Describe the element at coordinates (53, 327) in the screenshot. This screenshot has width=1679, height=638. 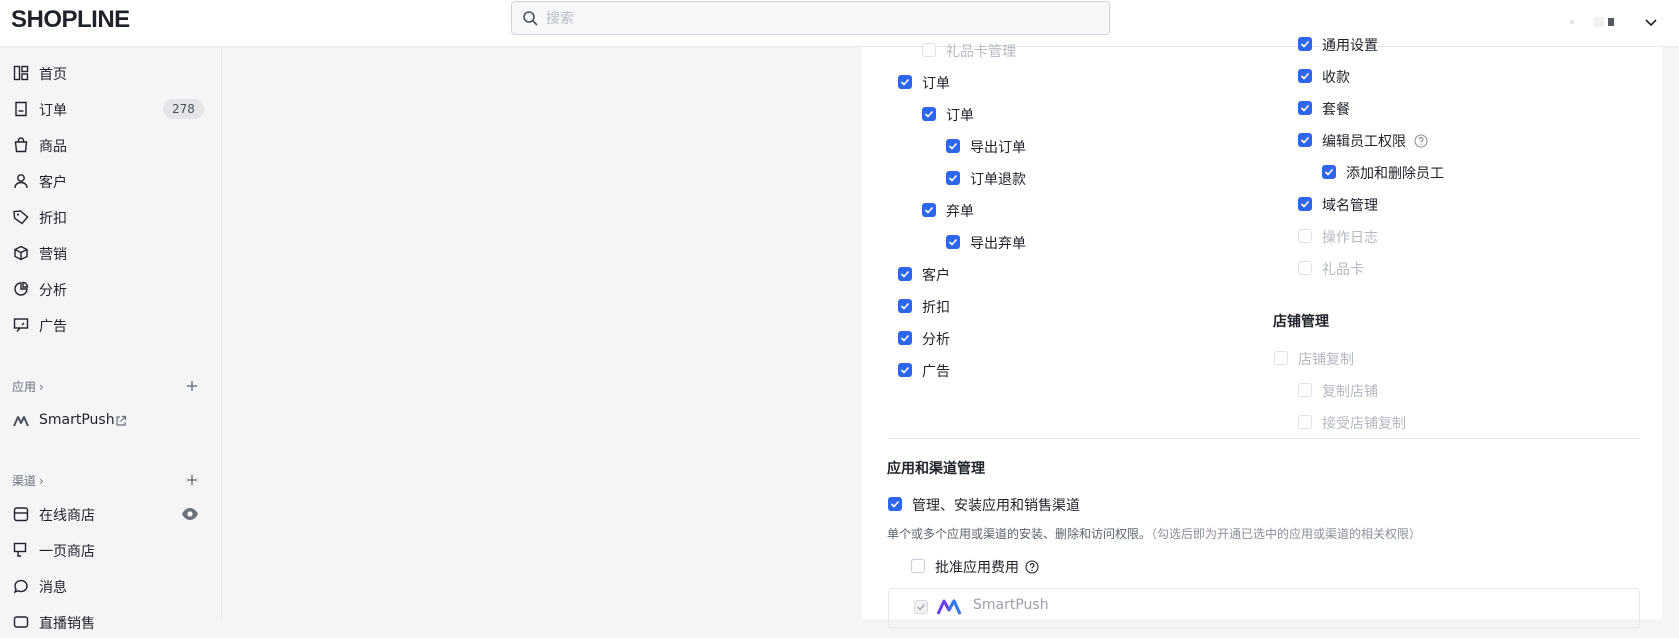
I see `sidebar-item-label: 广告` at that location.